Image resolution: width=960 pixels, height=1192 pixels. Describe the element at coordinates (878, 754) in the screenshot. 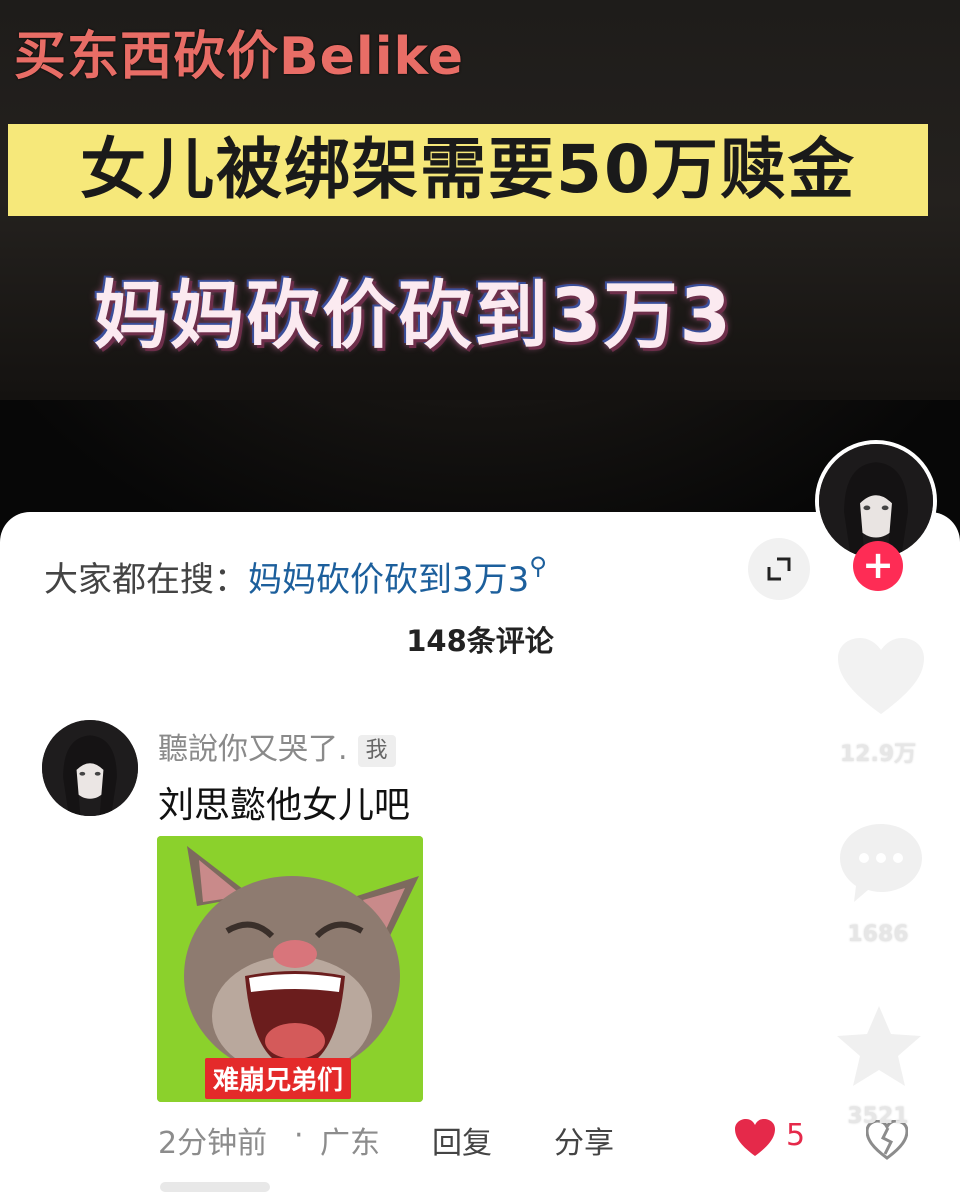

I see `like-count: 12.9万` at that location.